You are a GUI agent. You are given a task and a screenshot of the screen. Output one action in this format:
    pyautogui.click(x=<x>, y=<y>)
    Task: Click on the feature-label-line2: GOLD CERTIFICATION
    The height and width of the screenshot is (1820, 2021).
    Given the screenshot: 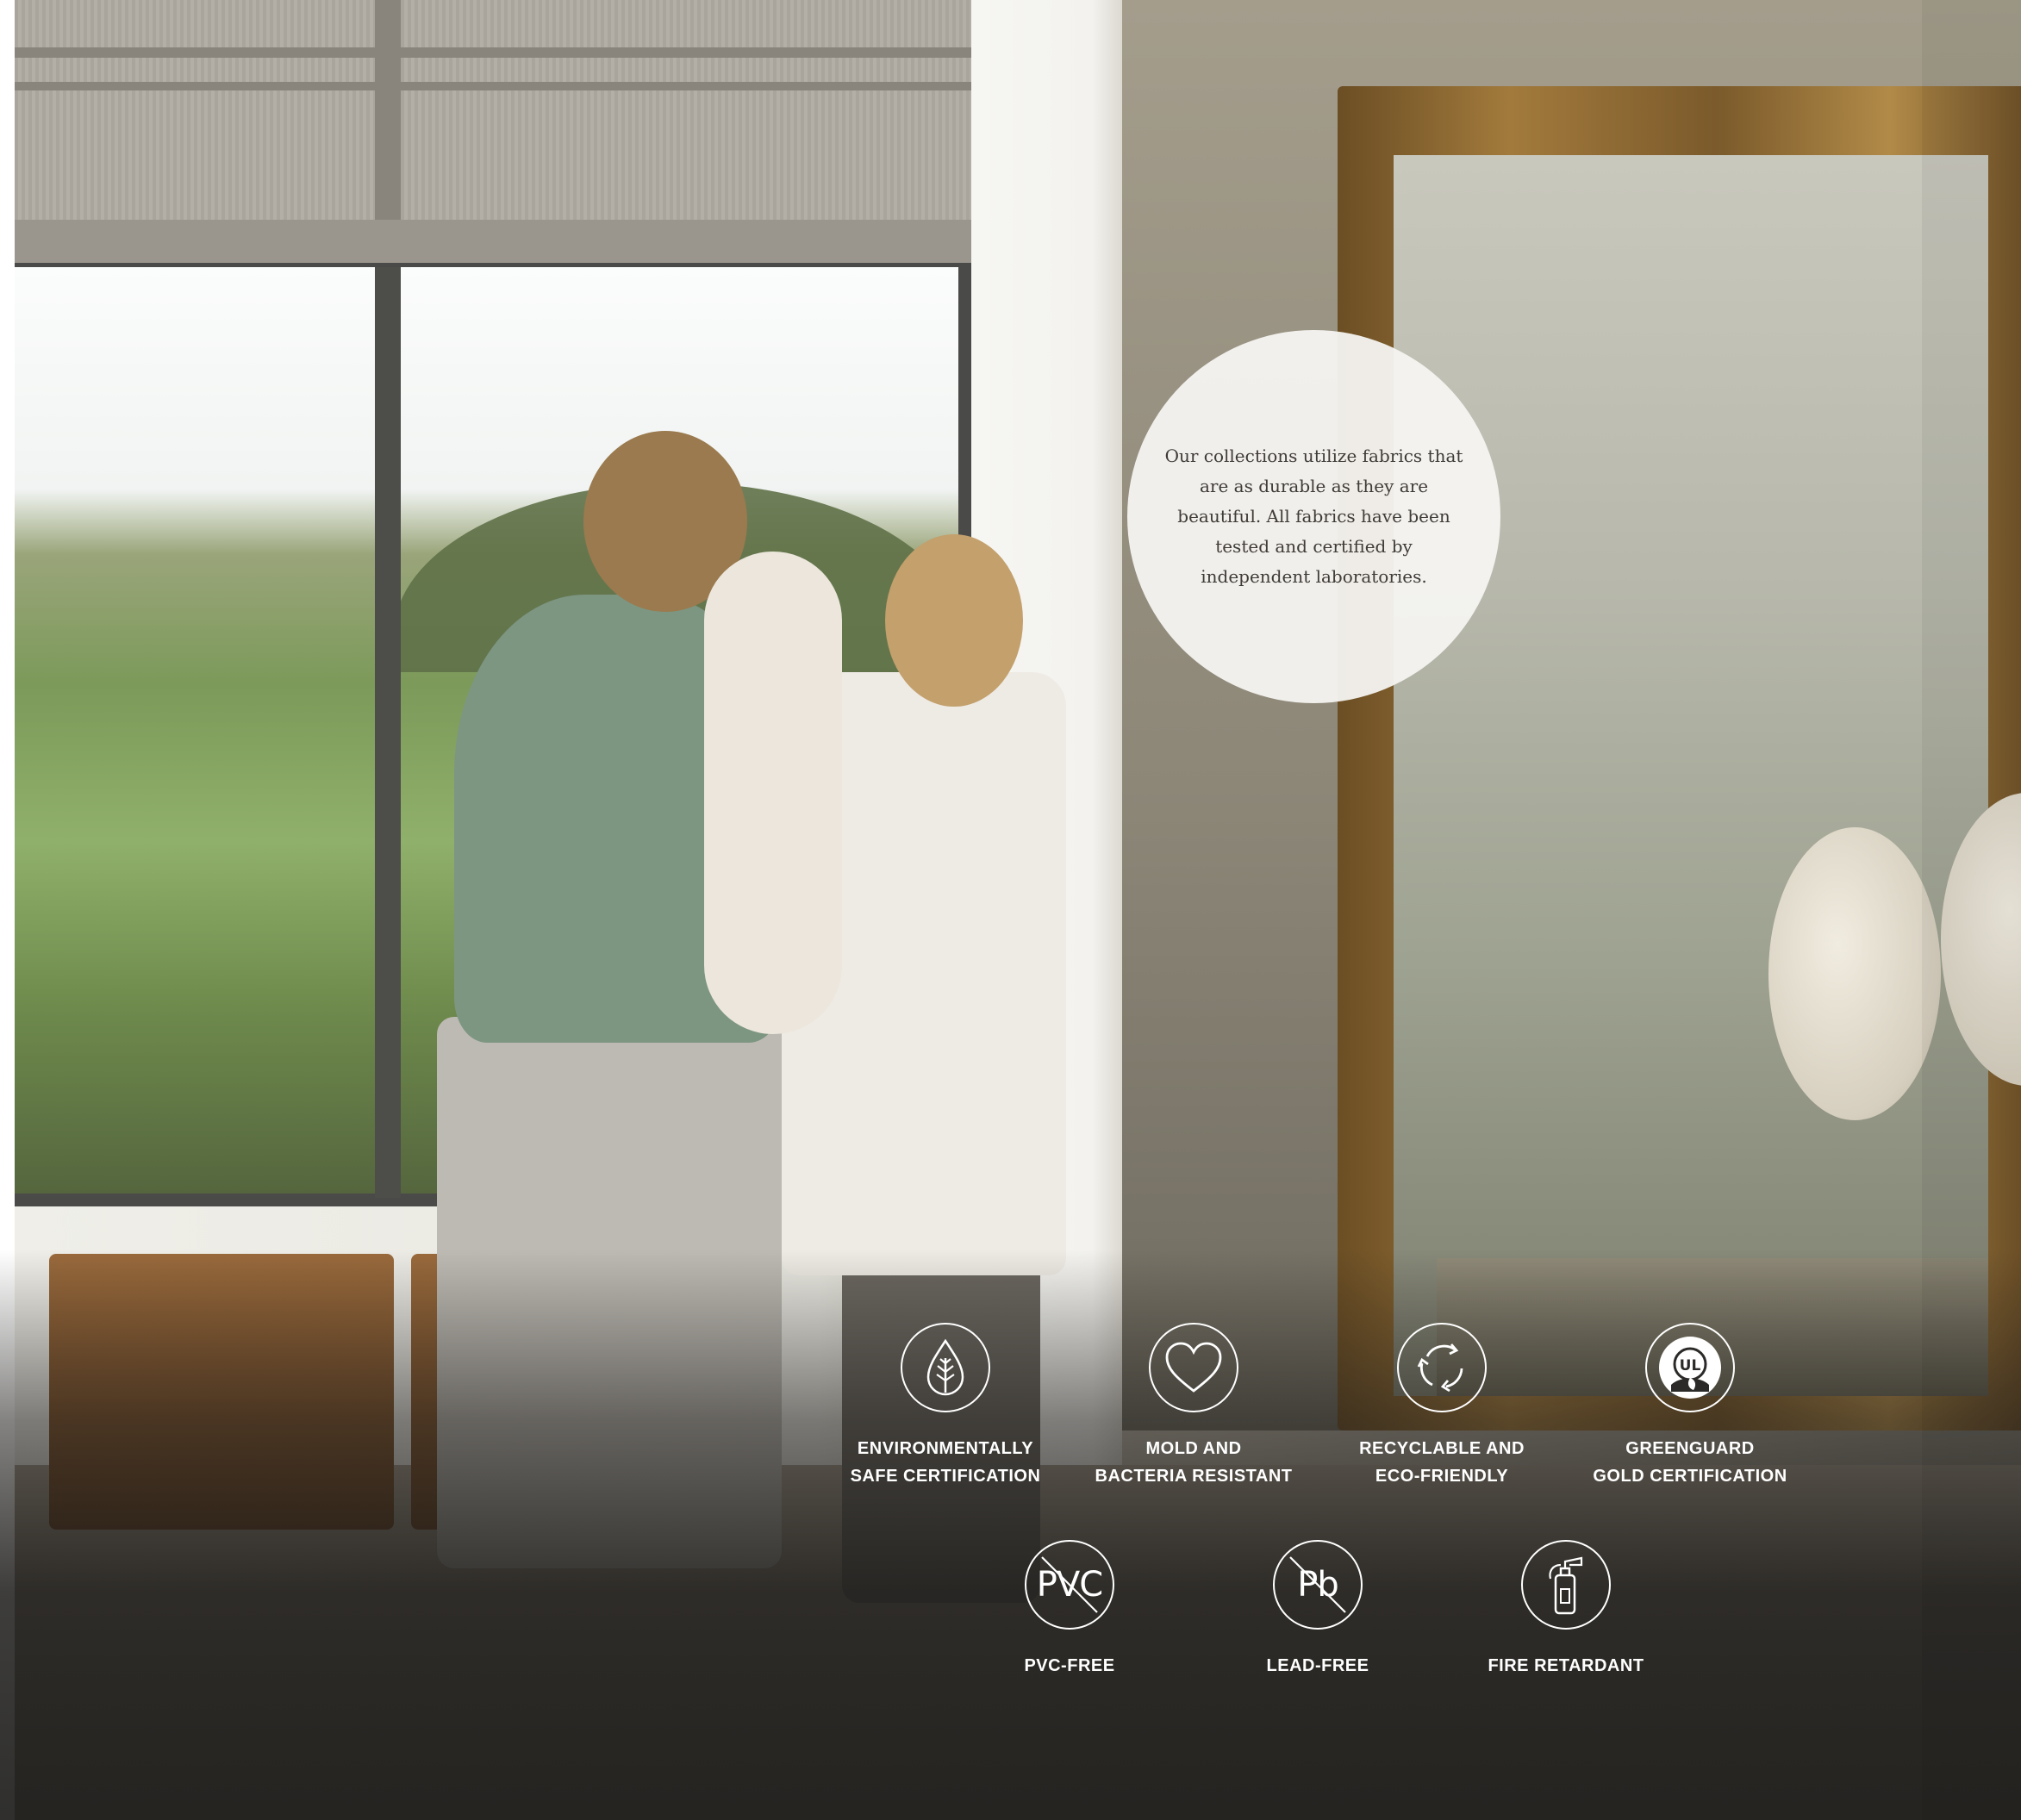 What is the action you would take?
    pyautogui.click(x=1690, y=1477)
    